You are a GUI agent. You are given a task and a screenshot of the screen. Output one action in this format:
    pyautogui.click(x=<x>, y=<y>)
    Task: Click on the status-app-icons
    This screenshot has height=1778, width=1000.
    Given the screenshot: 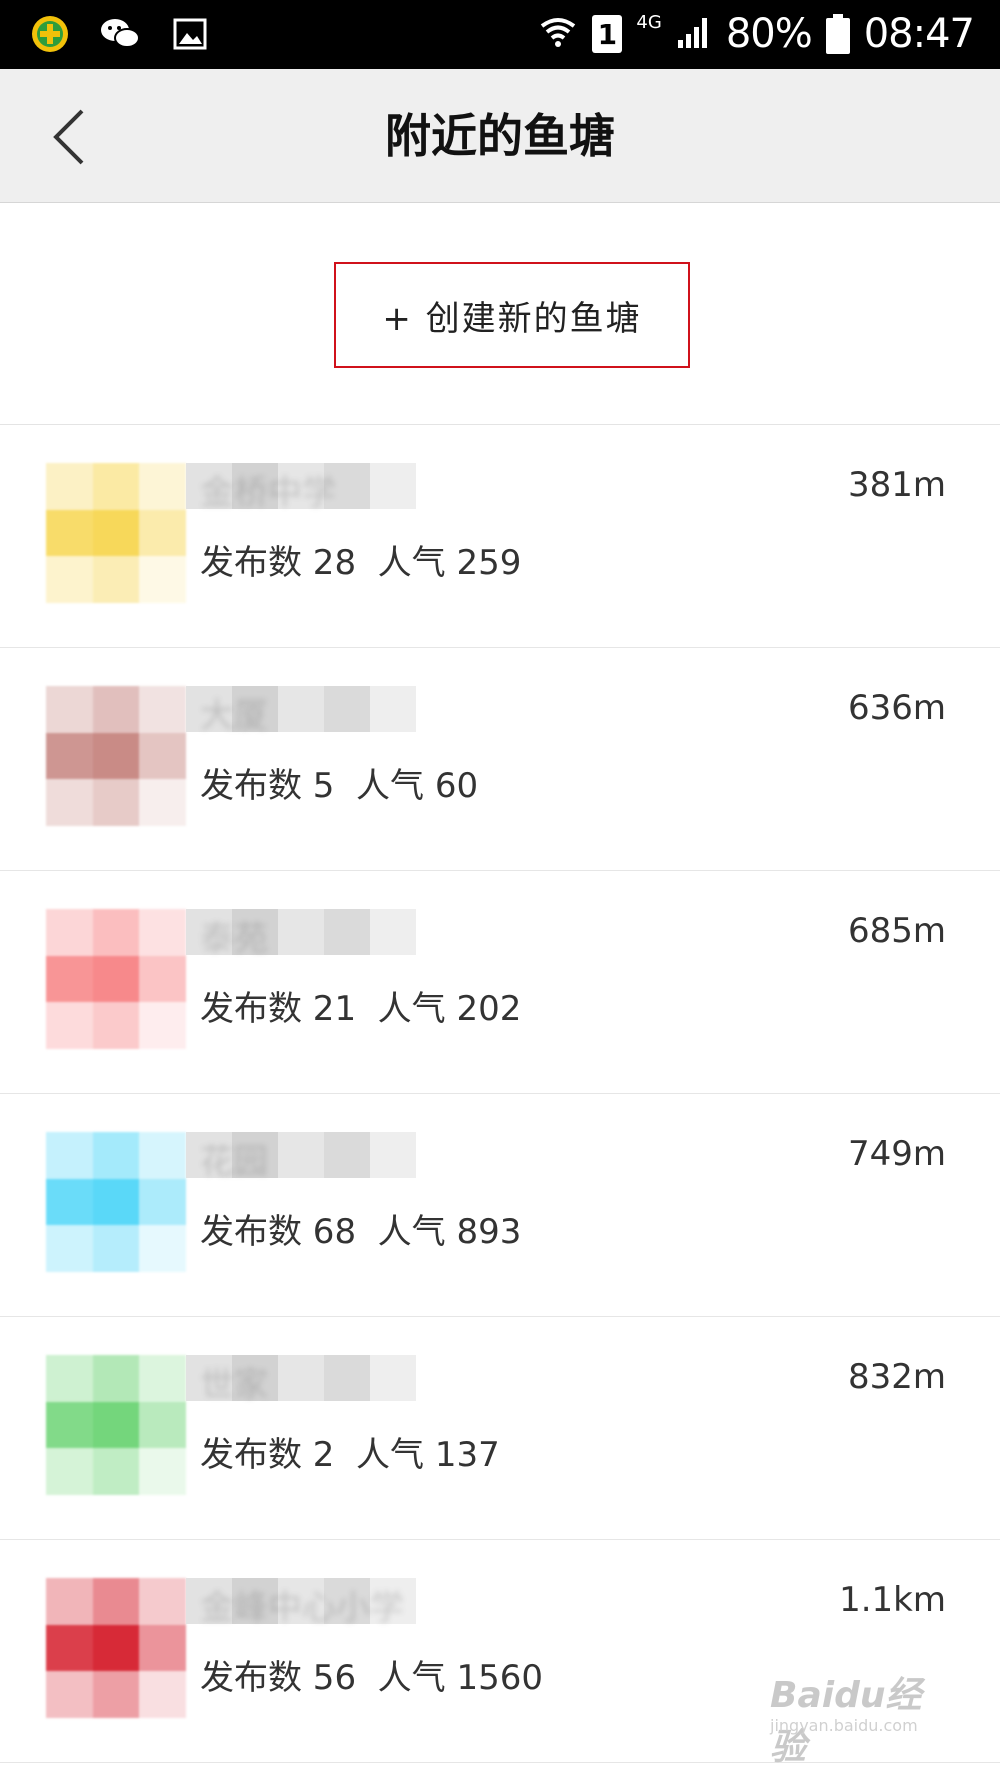 What is the action you would take?
    pyautogui.click(x=120, y=34)
    